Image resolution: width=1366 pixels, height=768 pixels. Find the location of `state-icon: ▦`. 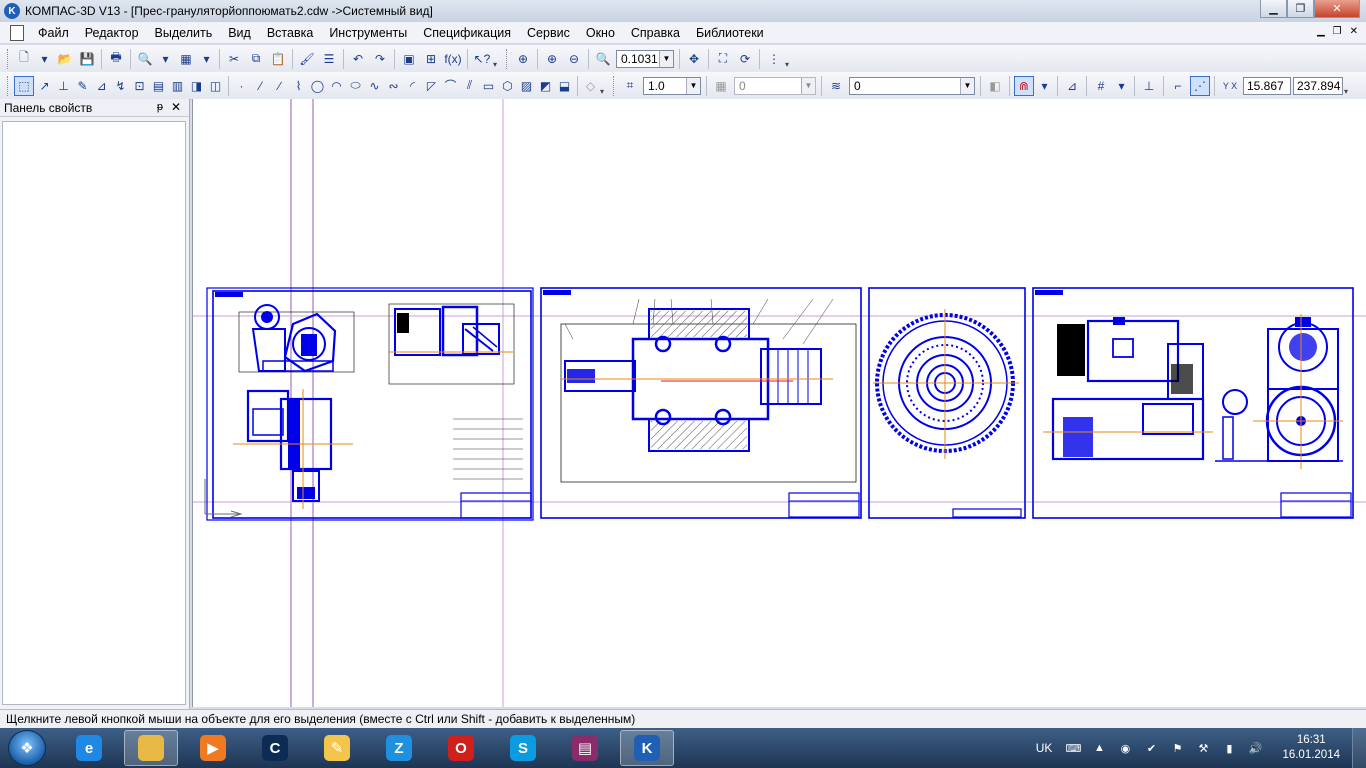

state-icon: ▦ is located at coordinates (721, 86).